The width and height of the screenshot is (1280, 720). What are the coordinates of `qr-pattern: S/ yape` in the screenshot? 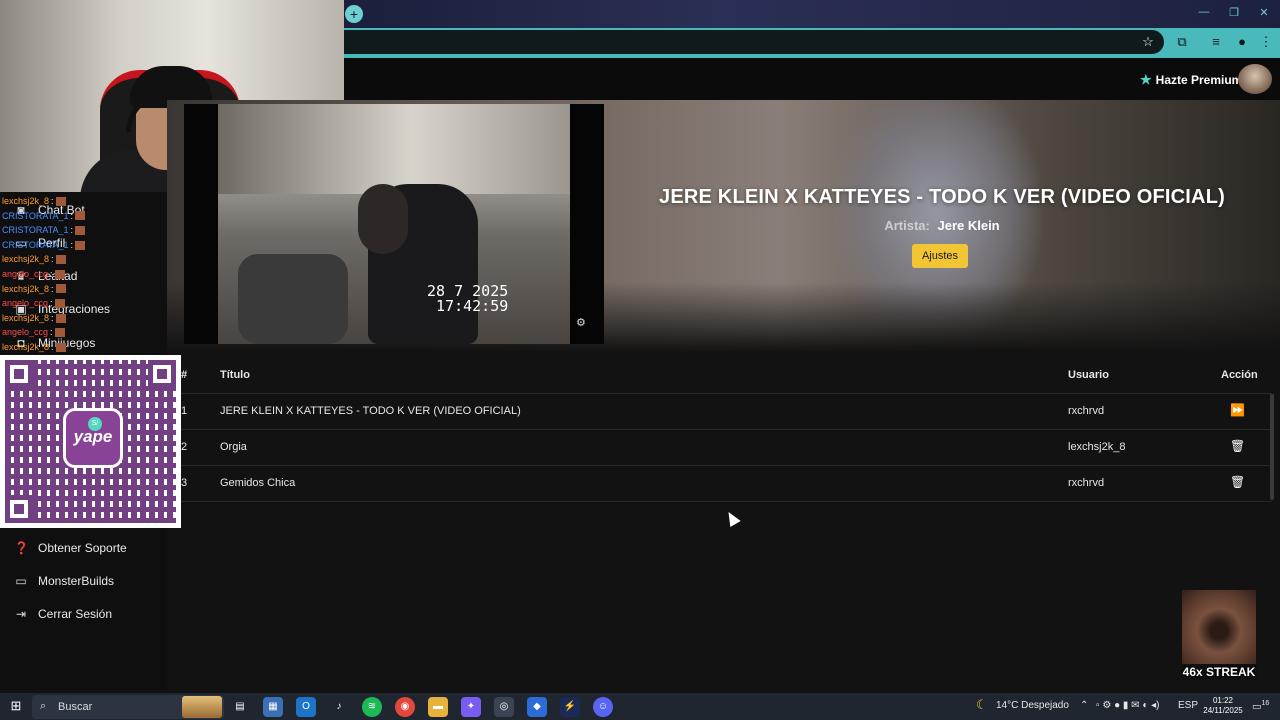 It's located at (90, 441).